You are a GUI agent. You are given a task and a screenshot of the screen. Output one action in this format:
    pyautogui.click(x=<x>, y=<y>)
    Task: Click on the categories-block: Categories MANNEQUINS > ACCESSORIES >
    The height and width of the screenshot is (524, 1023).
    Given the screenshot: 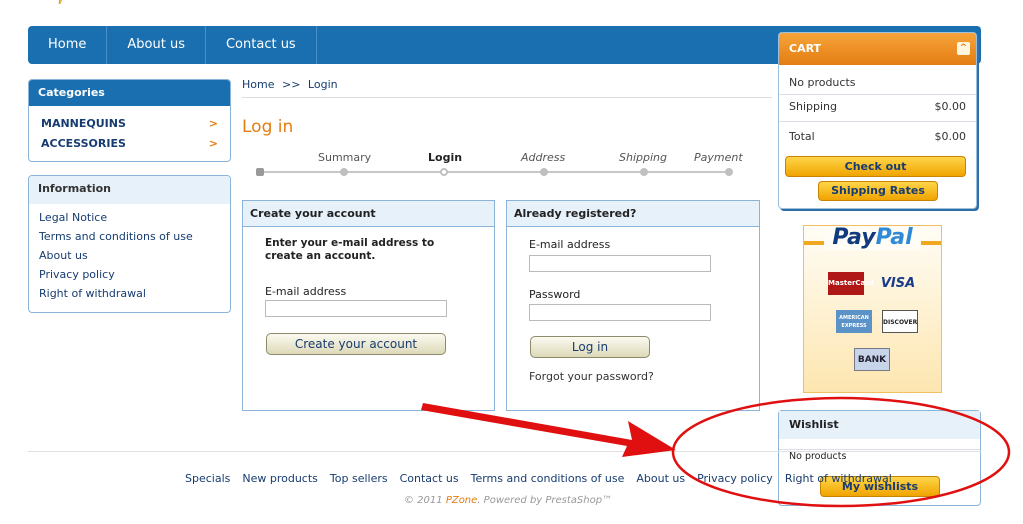 What is the action you would take?
    pyautogui.click(x=129, y=120)
    